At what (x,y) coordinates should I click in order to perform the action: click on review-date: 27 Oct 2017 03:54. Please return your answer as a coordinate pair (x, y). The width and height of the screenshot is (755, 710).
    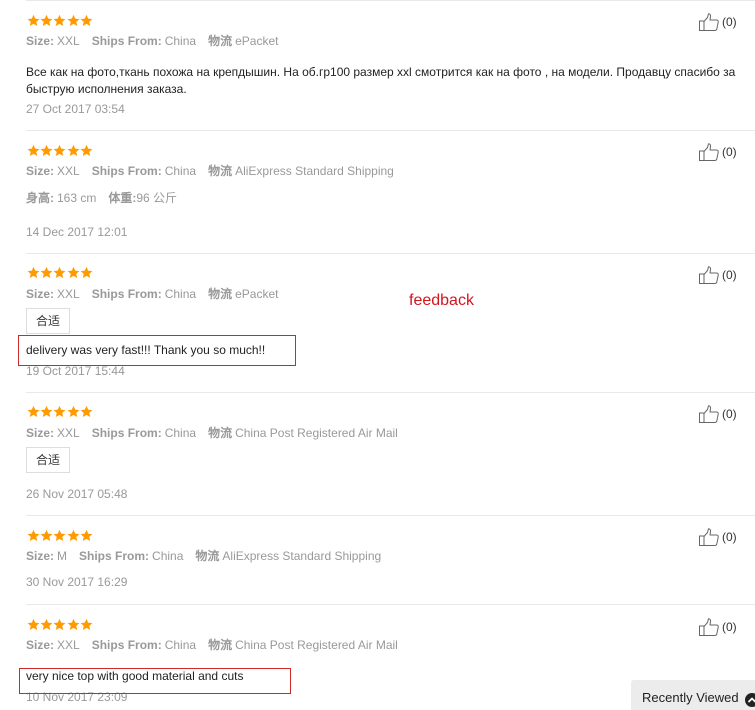
    Looking at the image, I should click on (75, 109).